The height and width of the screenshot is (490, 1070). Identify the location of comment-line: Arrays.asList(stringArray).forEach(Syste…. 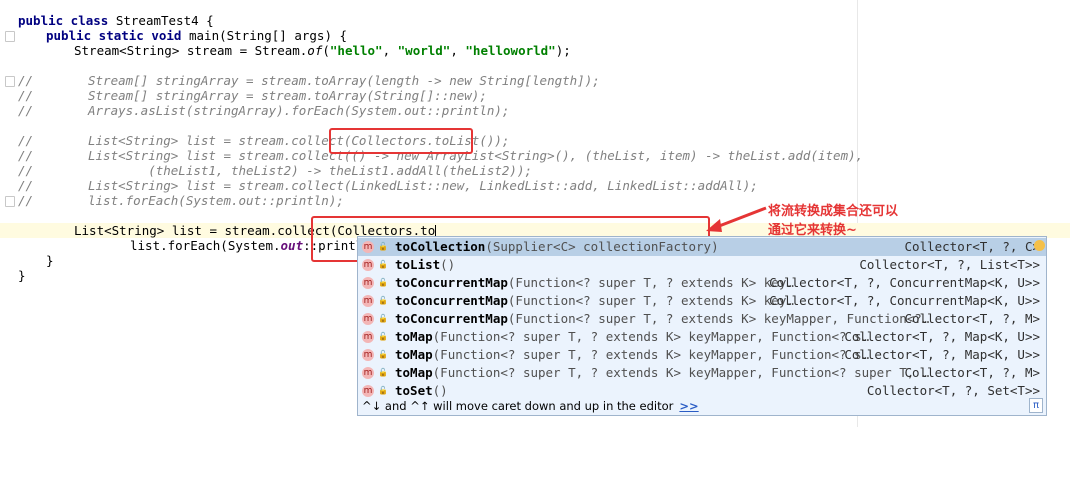
(298, 110).